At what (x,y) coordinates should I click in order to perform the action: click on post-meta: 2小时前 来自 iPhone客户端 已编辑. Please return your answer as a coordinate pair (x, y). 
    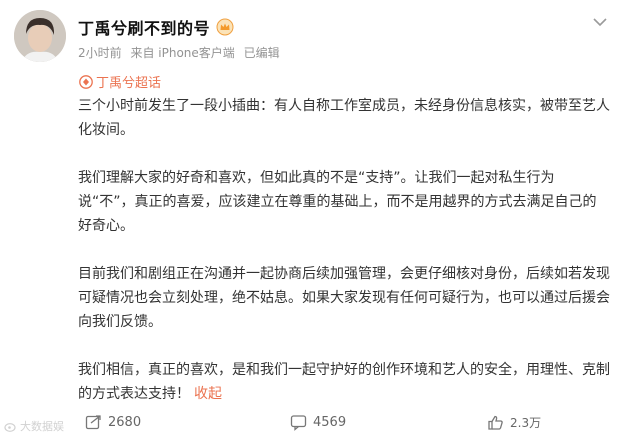
    Looking at the image, I should click on (181, 52).